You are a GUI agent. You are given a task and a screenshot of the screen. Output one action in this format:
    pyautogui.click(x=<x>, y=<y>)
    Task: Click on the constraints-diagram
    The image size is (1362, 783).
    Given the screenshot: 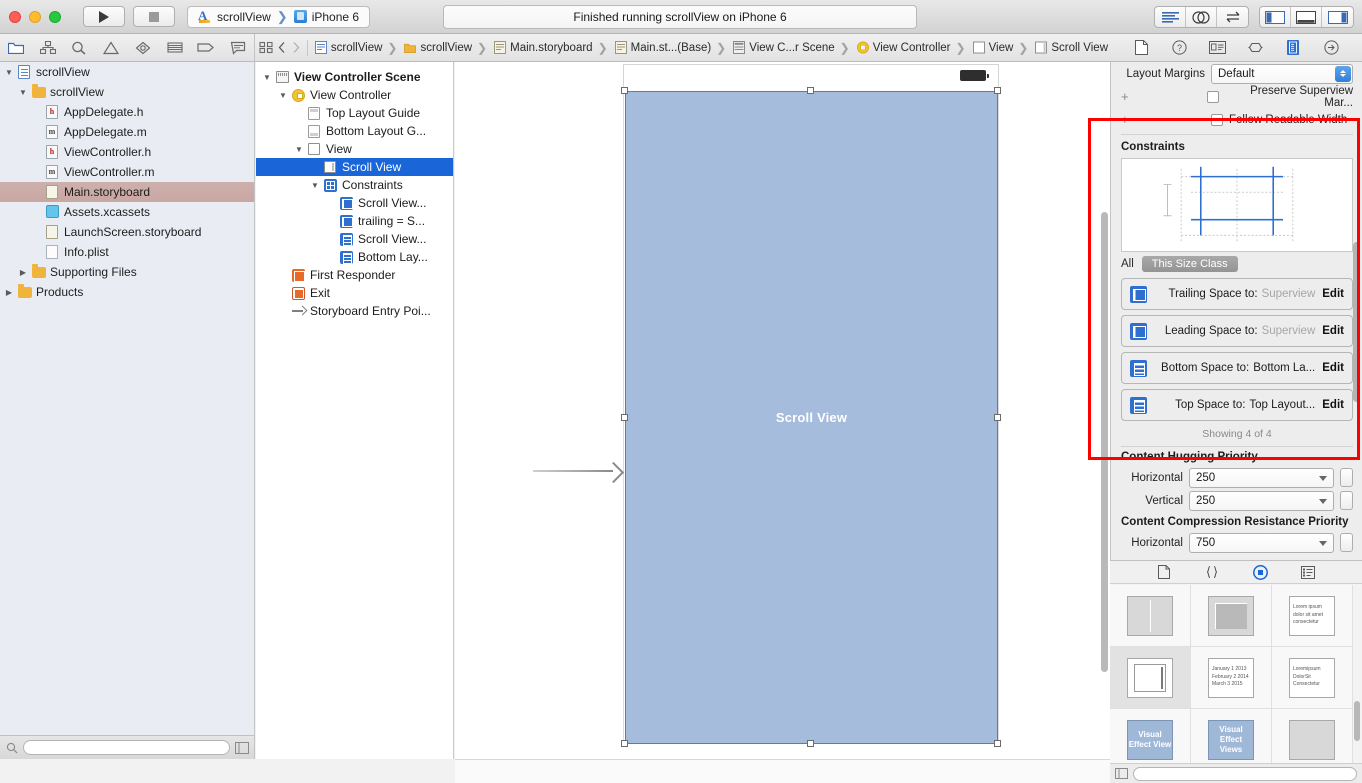 What is the action you would take?
    pyautogui.click(x=1237, y=205)
    